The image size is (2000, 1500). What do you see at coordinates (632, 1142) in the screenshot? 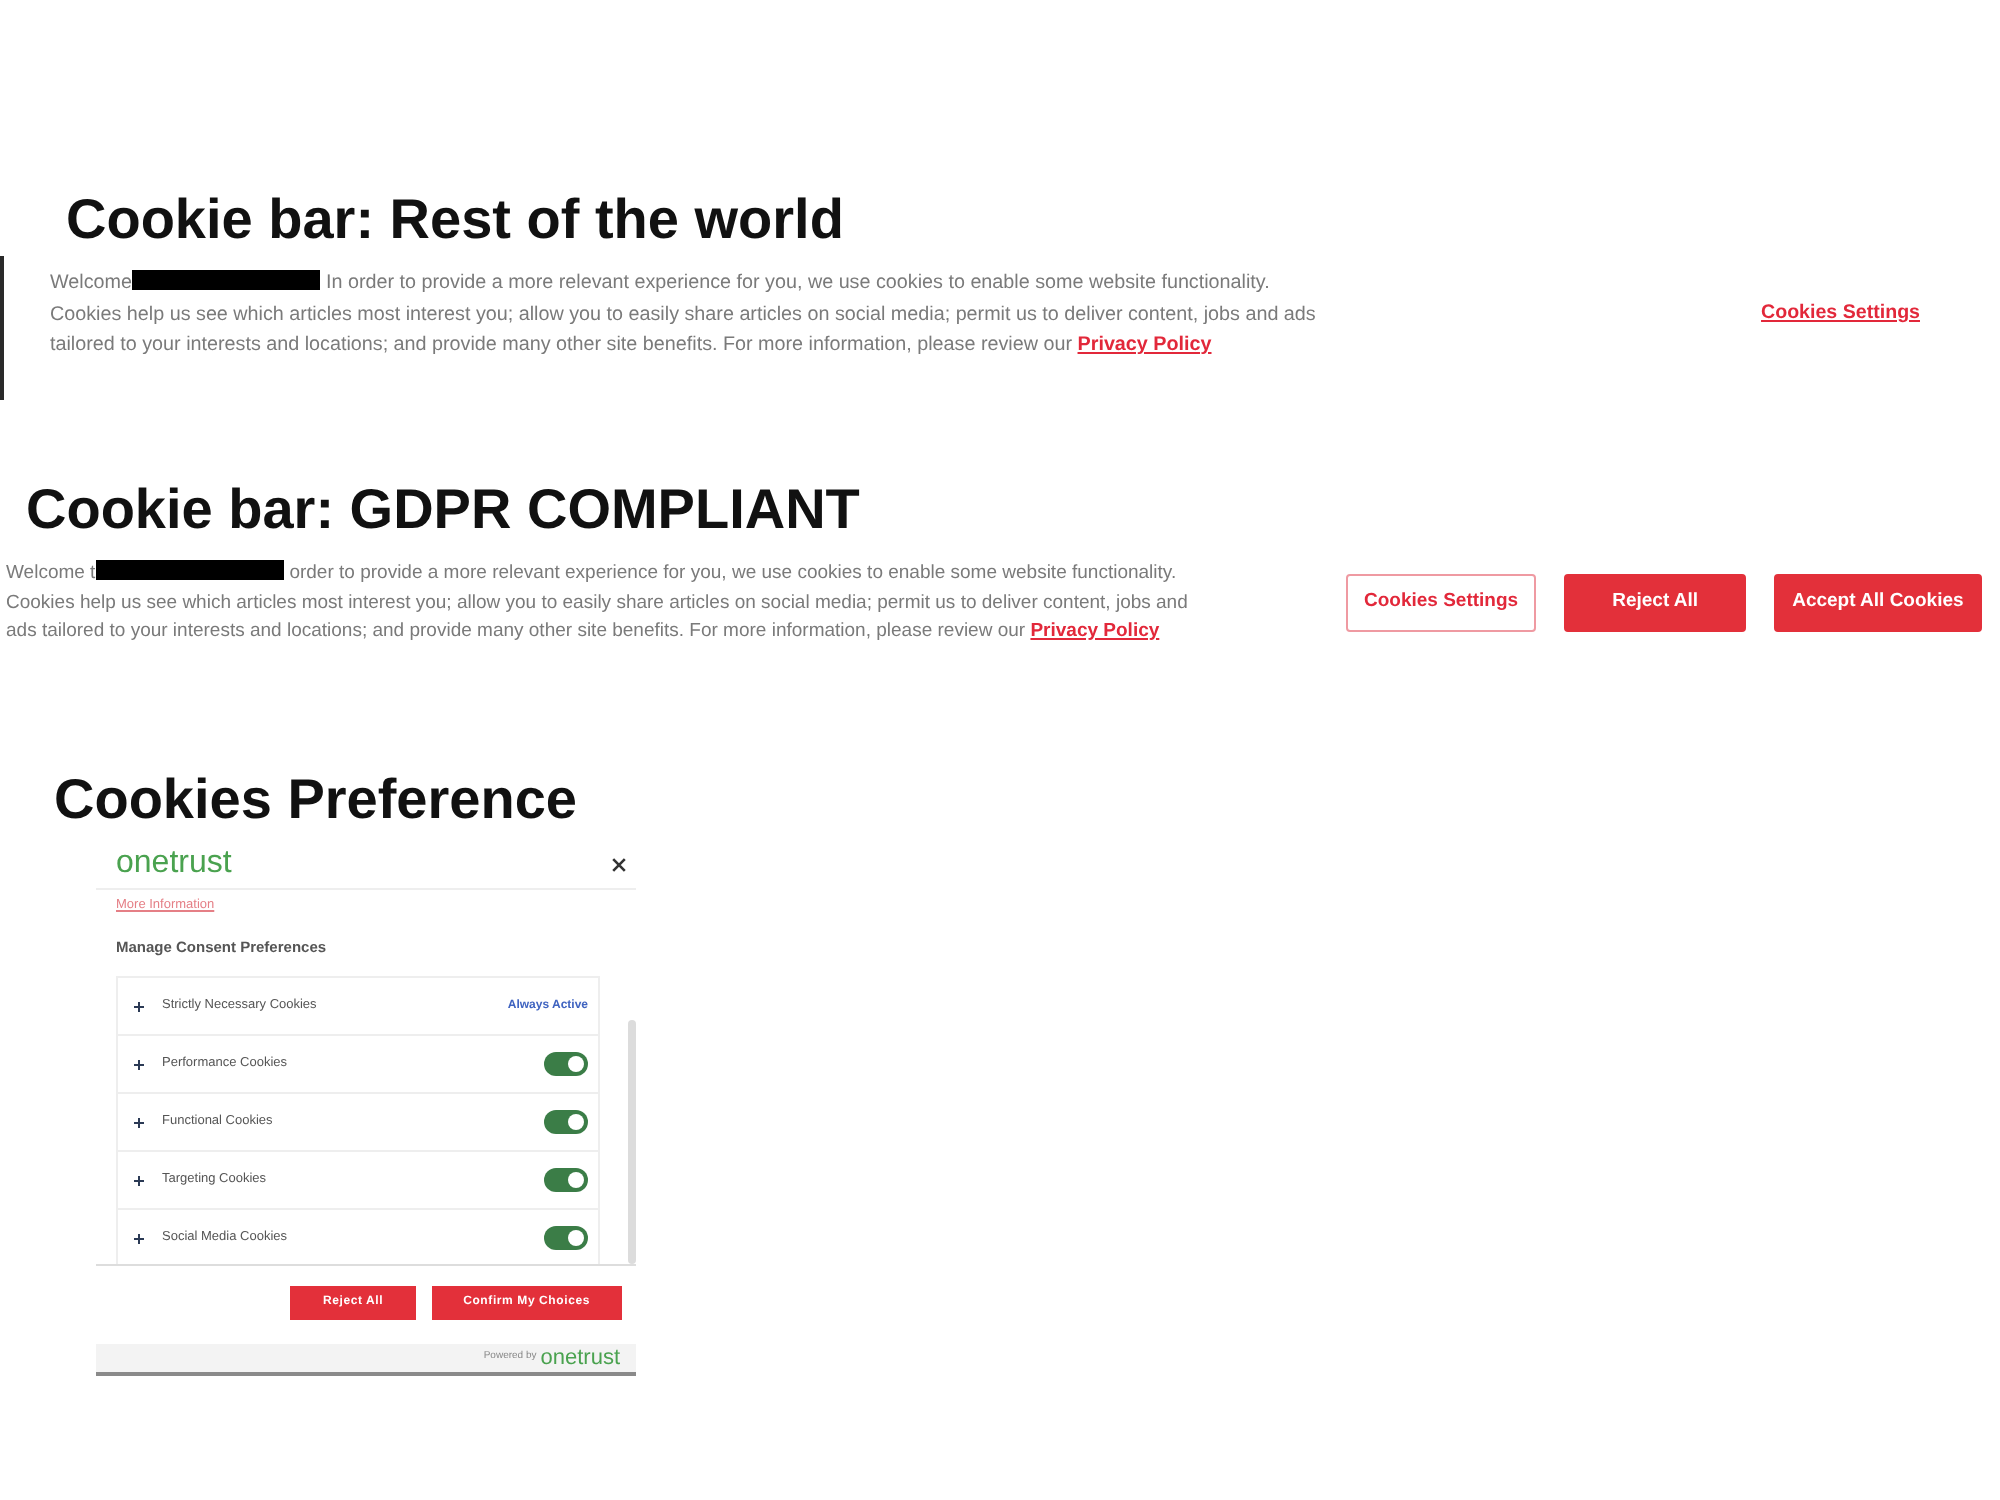
I see `scrollbar` at bounding box center [632, 1142].